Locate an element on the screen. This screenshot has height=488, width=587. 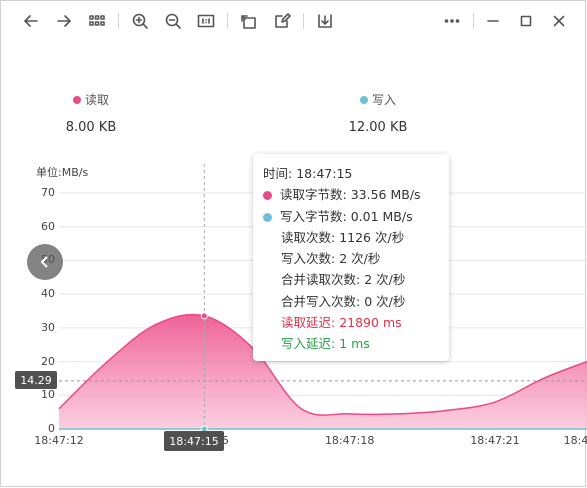
tooltip-row-merged-read: 合并读取次数: 2 次/秒 is located at coordinates (351, 279).